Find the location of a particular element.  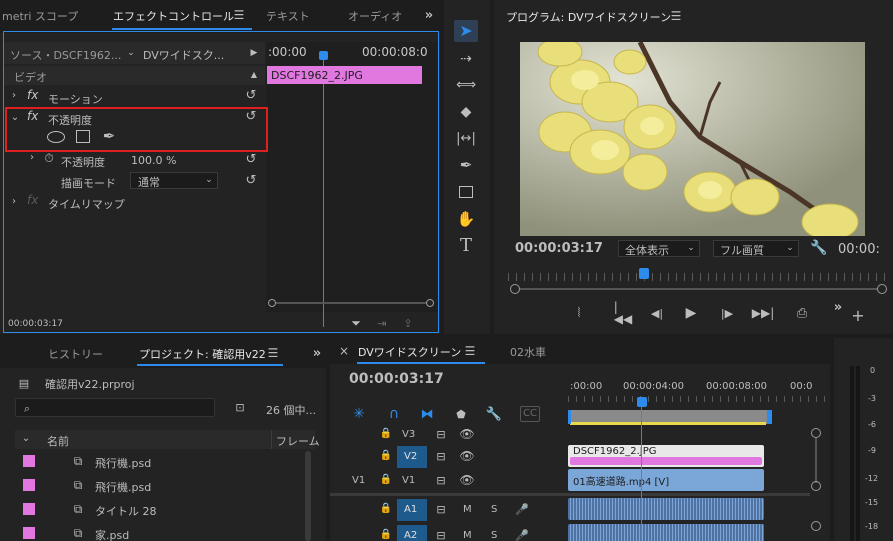

snap-magnet-icon: ∩ is located at coordinates (394, 414).